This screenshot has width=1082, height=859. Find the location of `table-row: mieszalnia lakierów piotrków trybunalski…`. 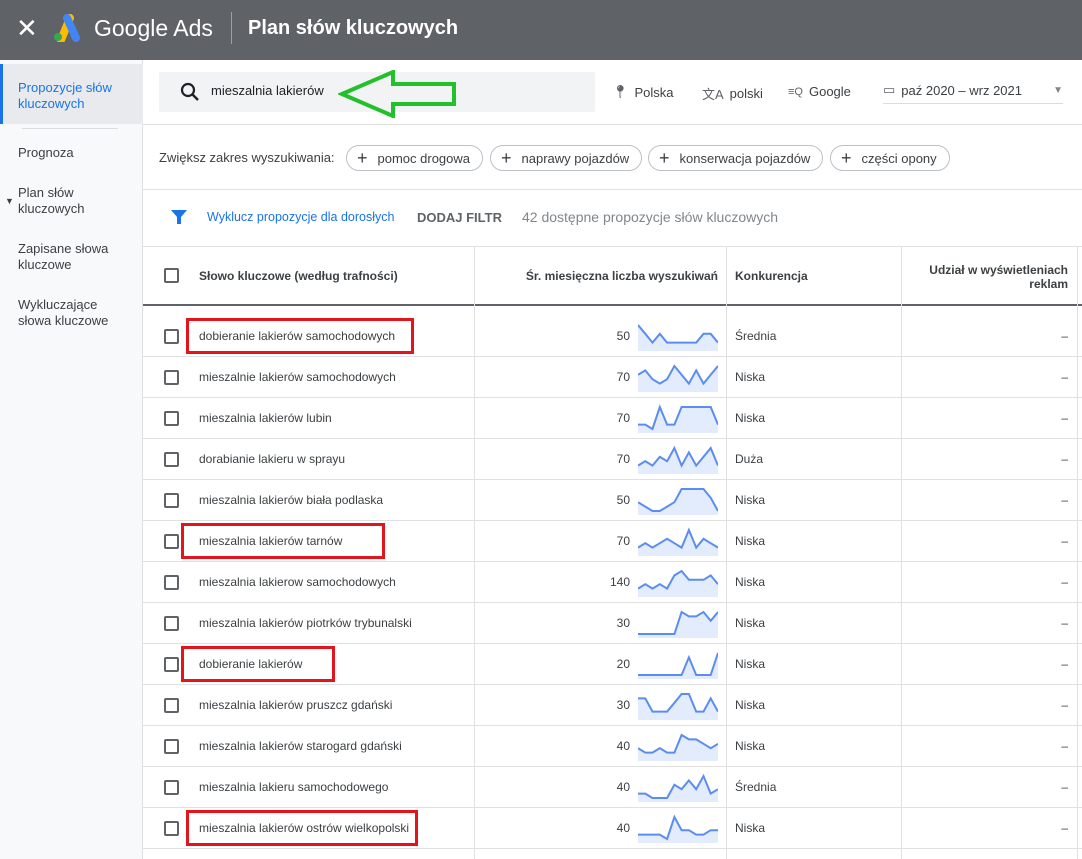

table-row: mieszalnia lakierów piotrków trybunalski… is located at coordinates (612, 623).